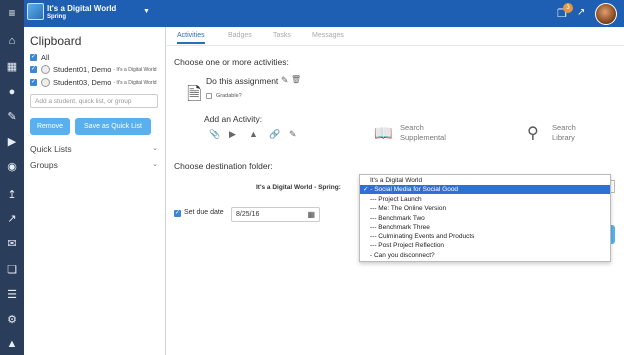 This screenshot has height=355, width=624. Describe the element at coordinates (56, 41) in the screenshot. I see `clipboard-title: Clipboard` at that location.